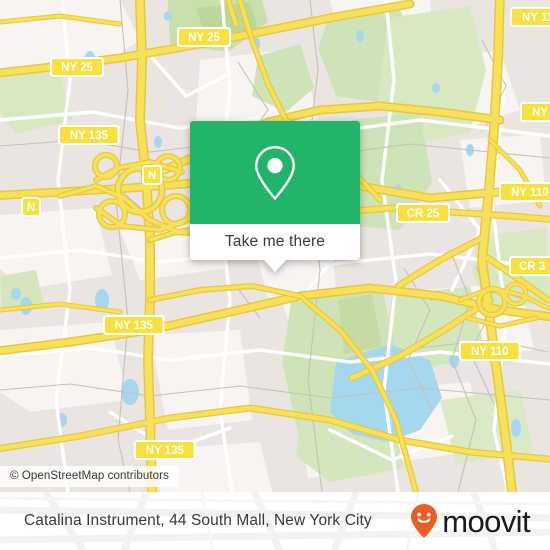 The width and height of the screenshot is (550, 550). I want to click on road-shield-label: CR 25, so click(423, 214).